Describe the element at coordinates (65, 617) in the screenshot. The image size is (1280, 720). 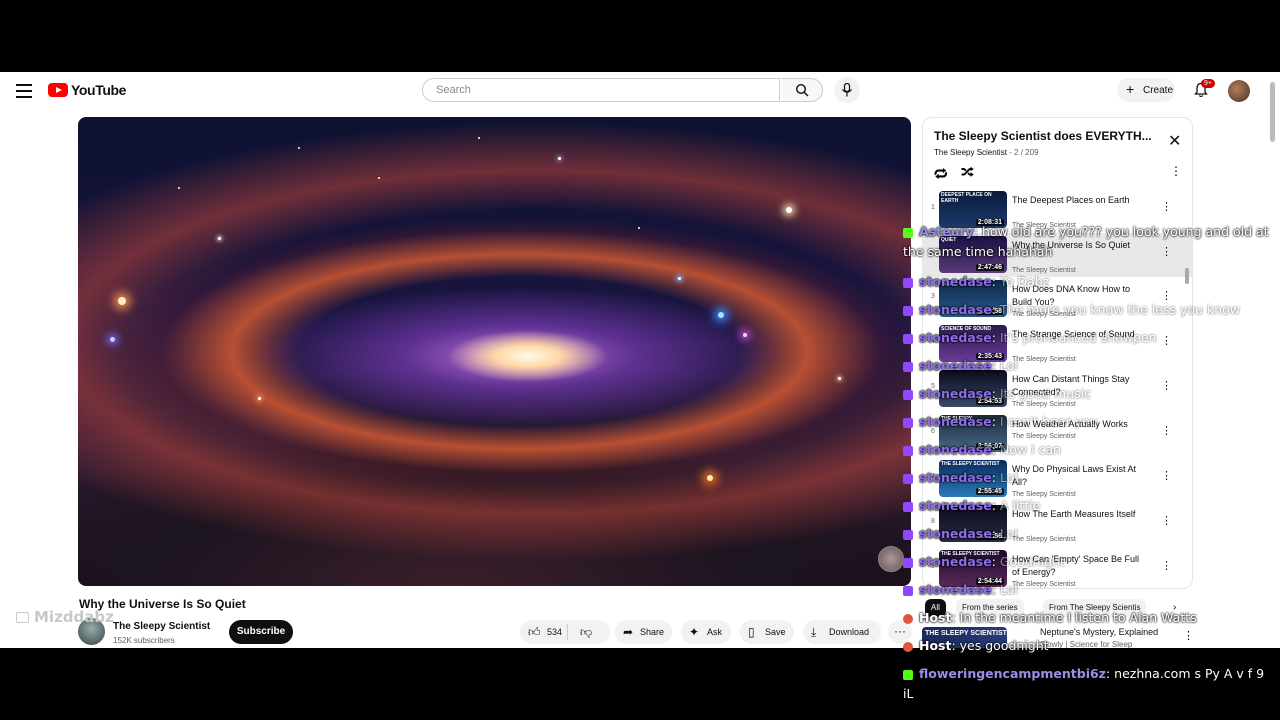
I see `streamer-watermark: Mizddabz` at that location.